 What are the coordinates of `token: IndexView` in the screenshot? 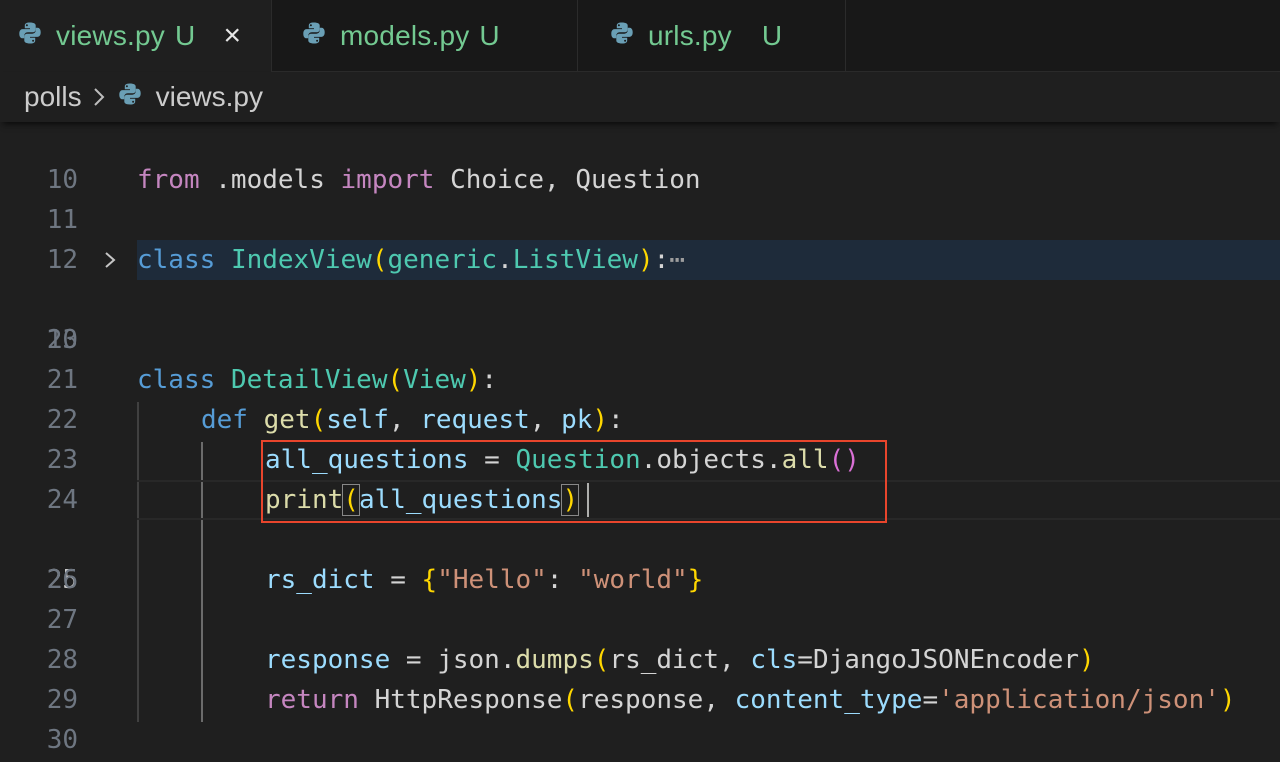 It's located at (301, 260).